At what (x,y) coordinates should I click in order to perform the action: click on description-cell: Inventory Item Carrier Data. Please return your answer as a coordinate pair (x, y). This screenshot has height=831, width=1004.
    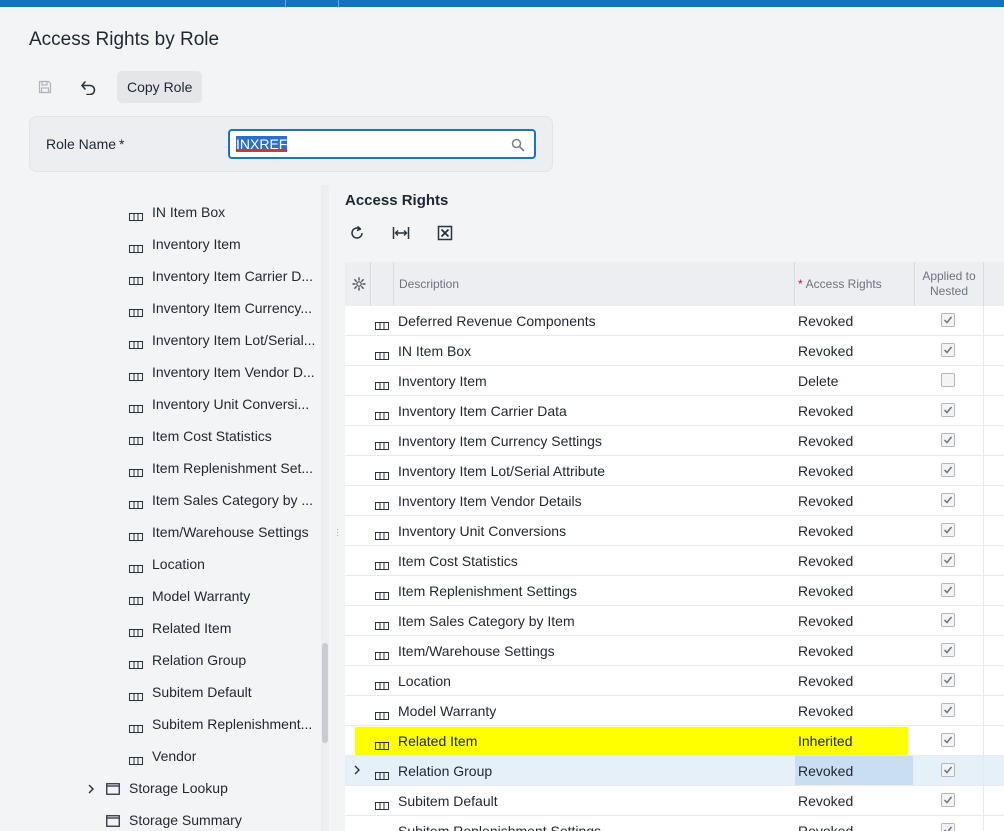
    Looking at the image, I should click on (482, 411).